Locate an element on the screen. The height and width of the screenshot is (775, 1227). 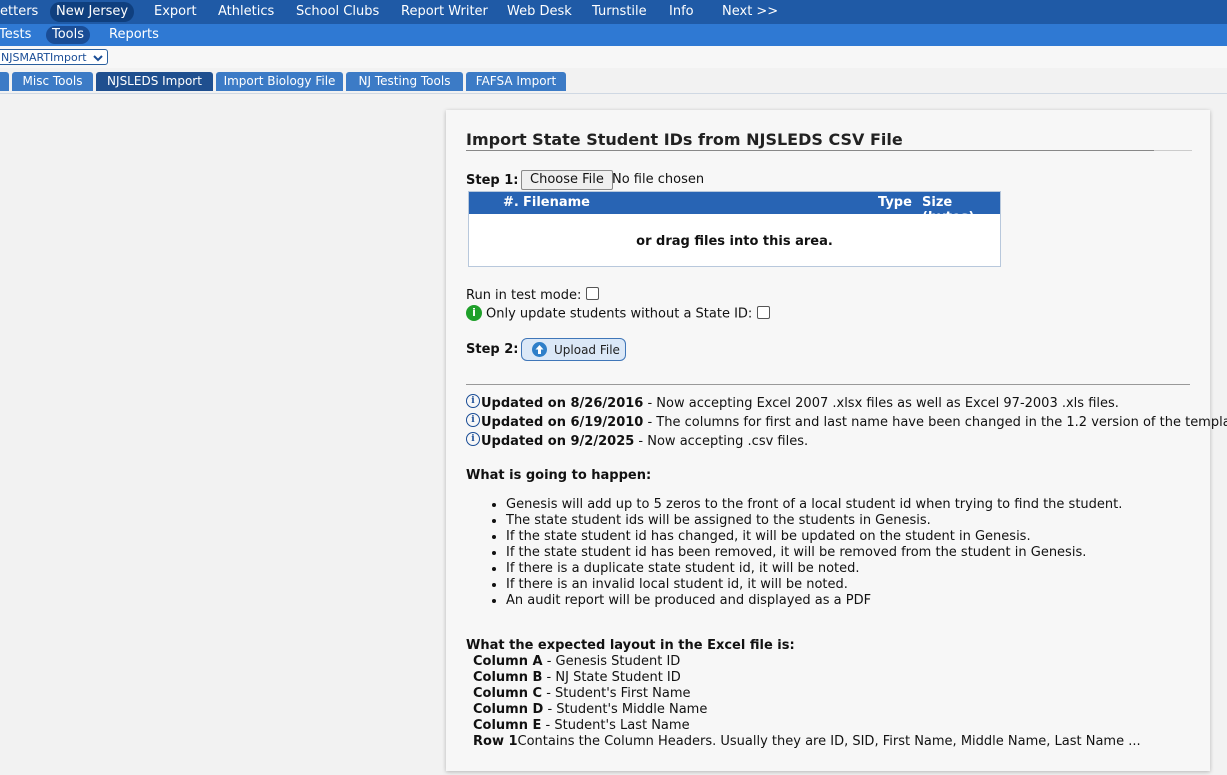
tab-import-biology-file: Import Biology File is located at coordinates (279, 81).